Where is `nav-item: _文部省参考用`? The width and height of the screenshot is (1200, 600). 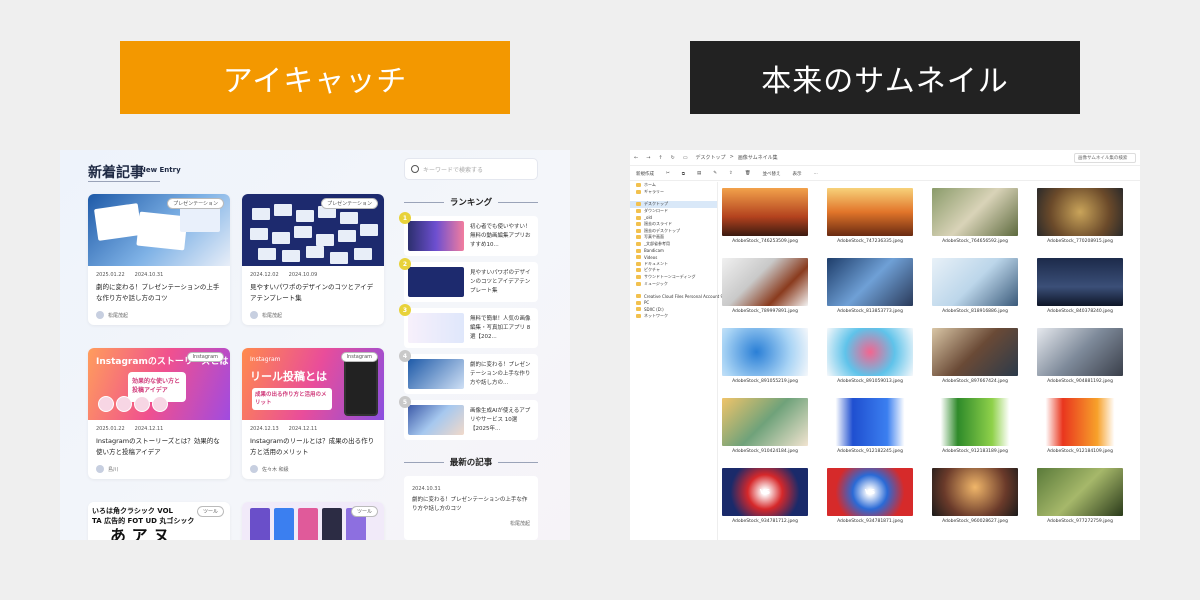 nav-item: _文部省参考用 is located at coordinates (673, 244).